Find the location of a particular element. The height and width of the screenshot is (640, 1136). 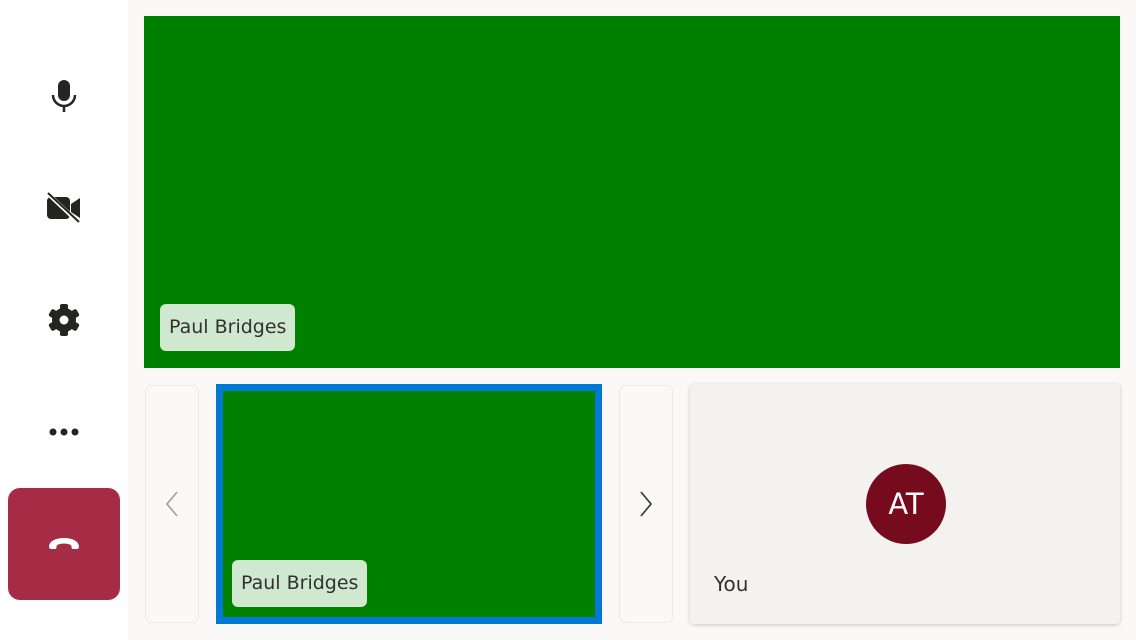

chevron-right-icon is located at coordinates (646, 504).